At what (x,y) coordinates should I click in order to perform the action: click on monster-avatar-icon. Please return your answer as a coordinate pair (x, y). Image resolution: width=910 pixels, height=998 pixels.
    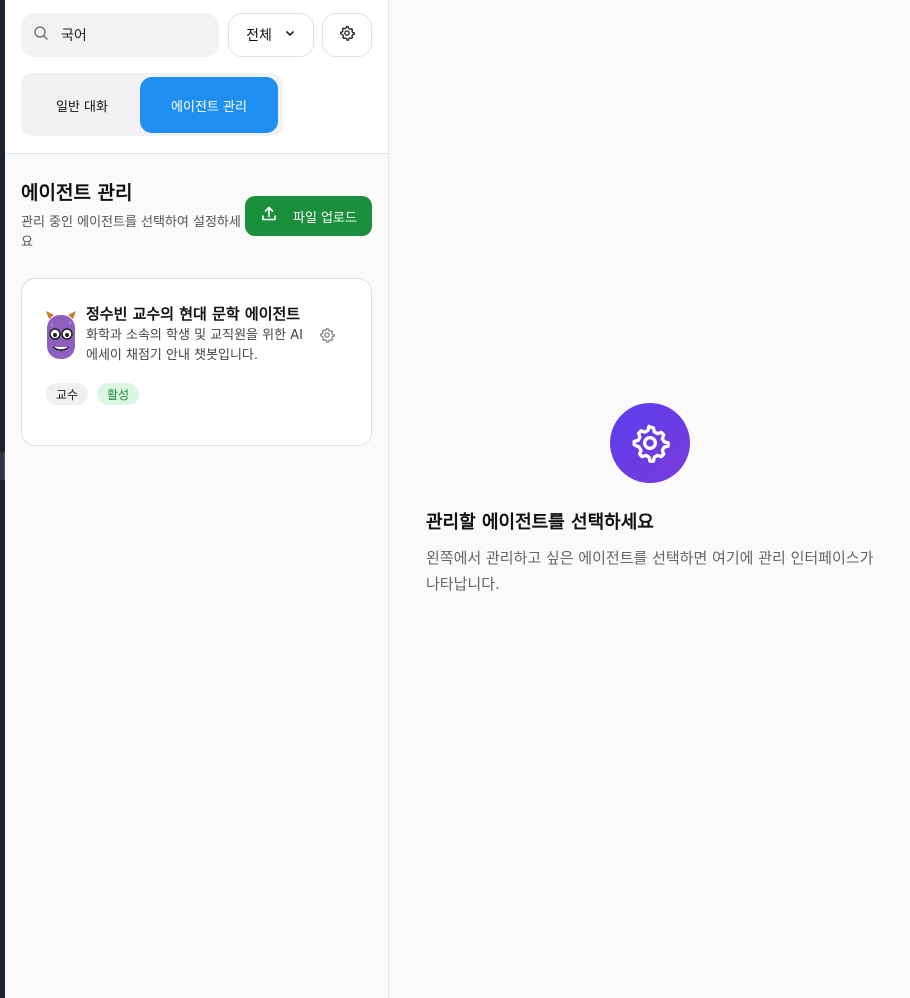
    Looking at the image, I should click on (61, 335).